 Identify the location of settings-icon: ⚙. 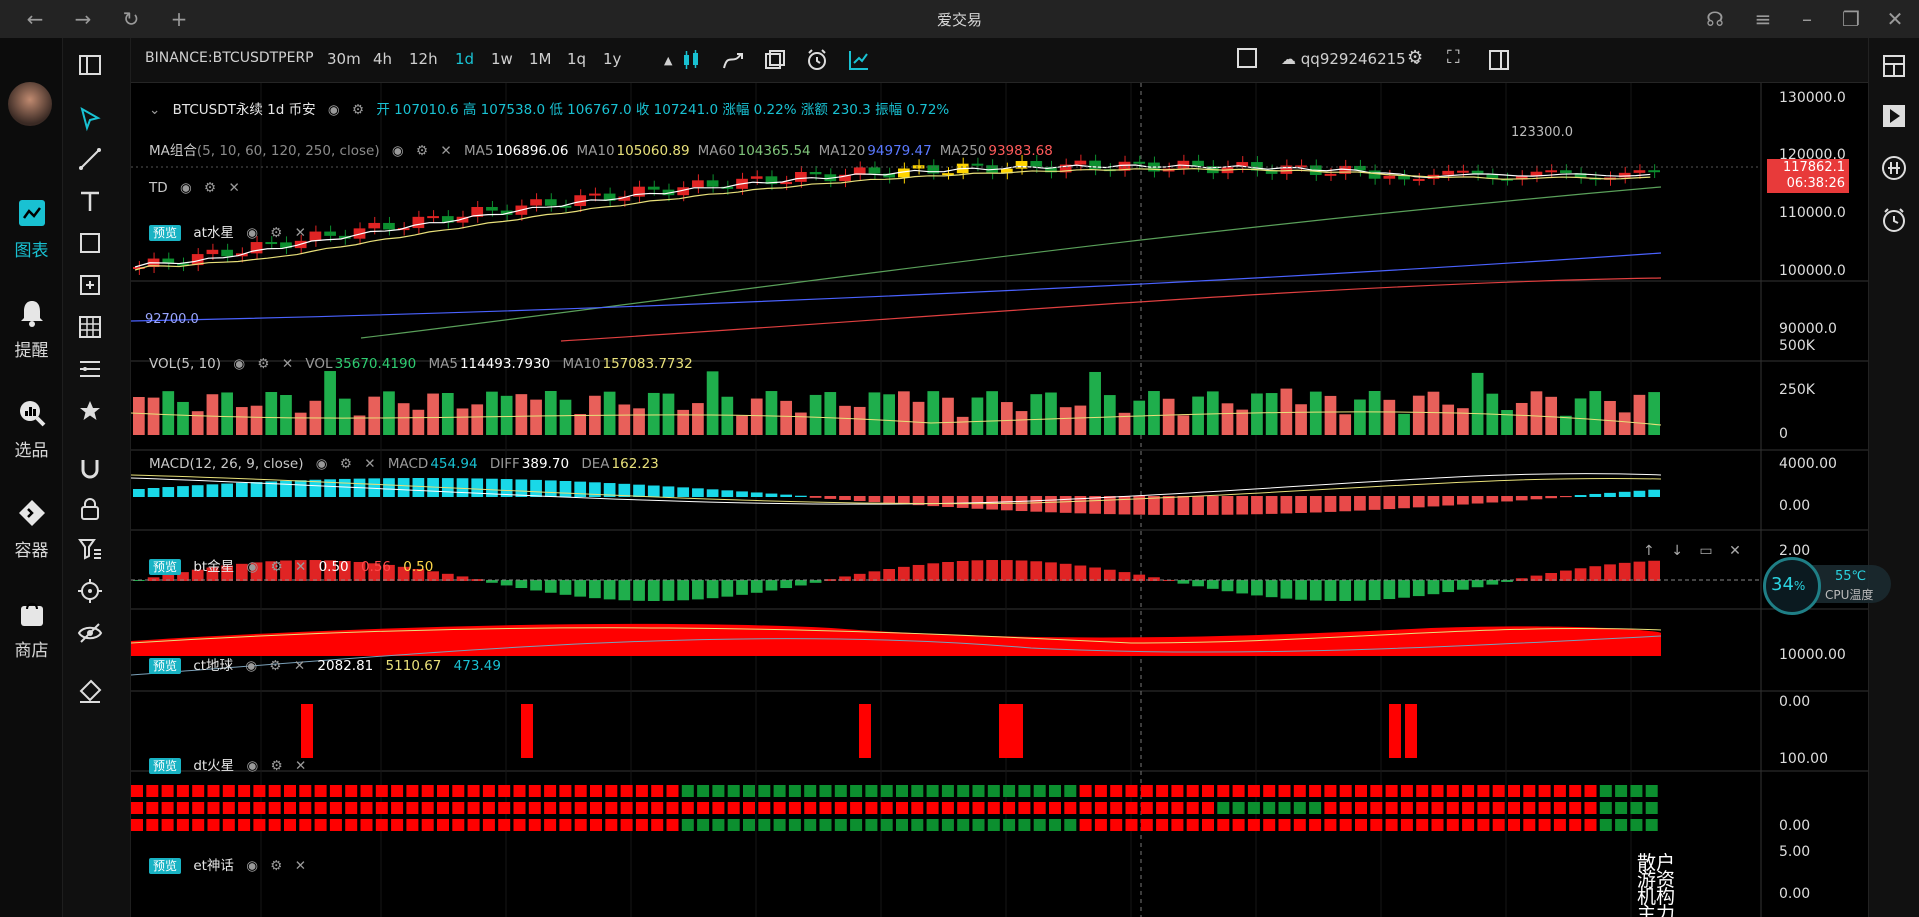
(1415, 57).